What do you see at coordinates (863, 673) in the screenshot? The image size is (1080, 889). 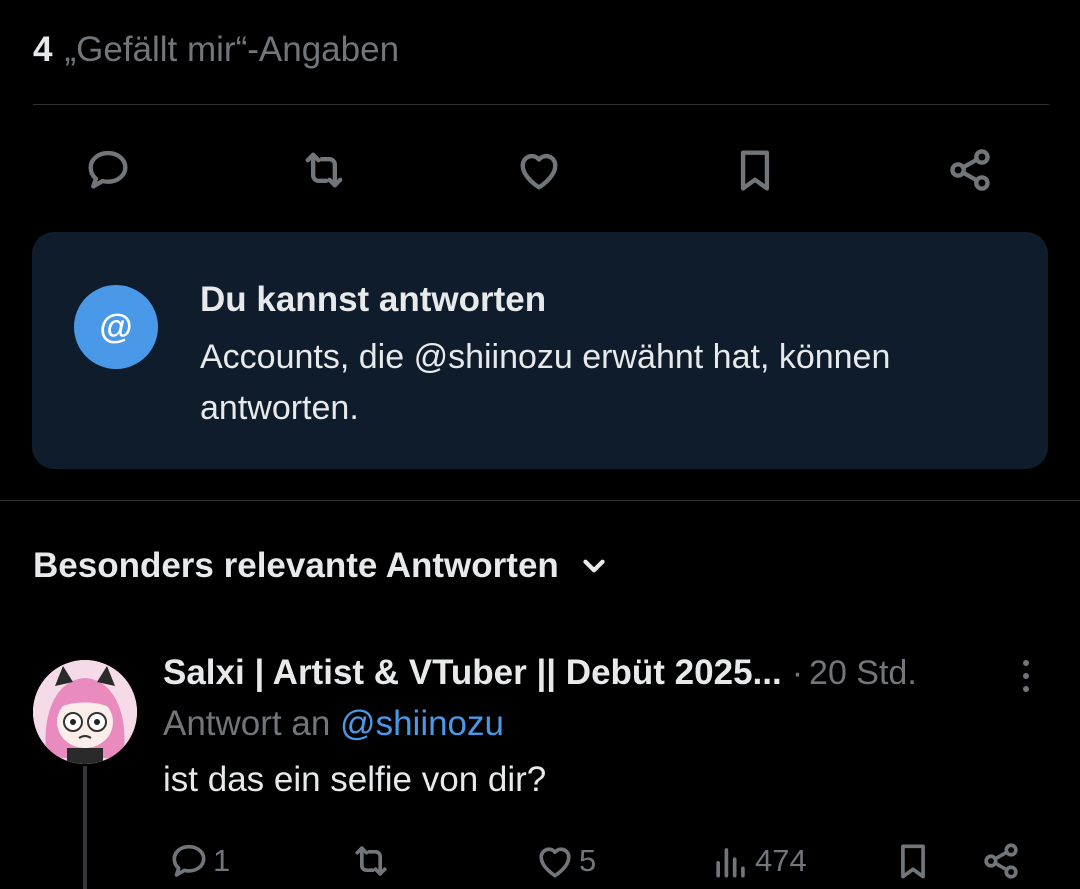 I see `post-timestamp: 20 Std.` at bounding box center [863, 673].